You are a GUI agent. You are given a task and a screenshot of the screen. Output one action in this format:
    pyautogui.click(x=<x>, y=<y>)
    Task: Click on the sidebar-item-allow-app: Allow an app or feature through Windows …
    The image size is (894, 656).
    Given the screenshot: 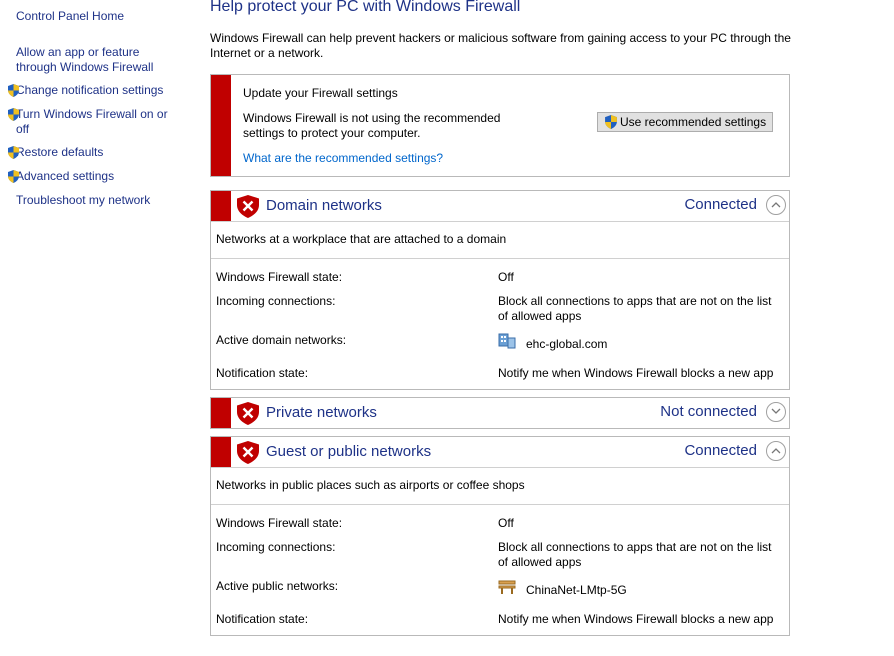 What is the action you would take?
    pyautogui.click(x=91, y=60)
    